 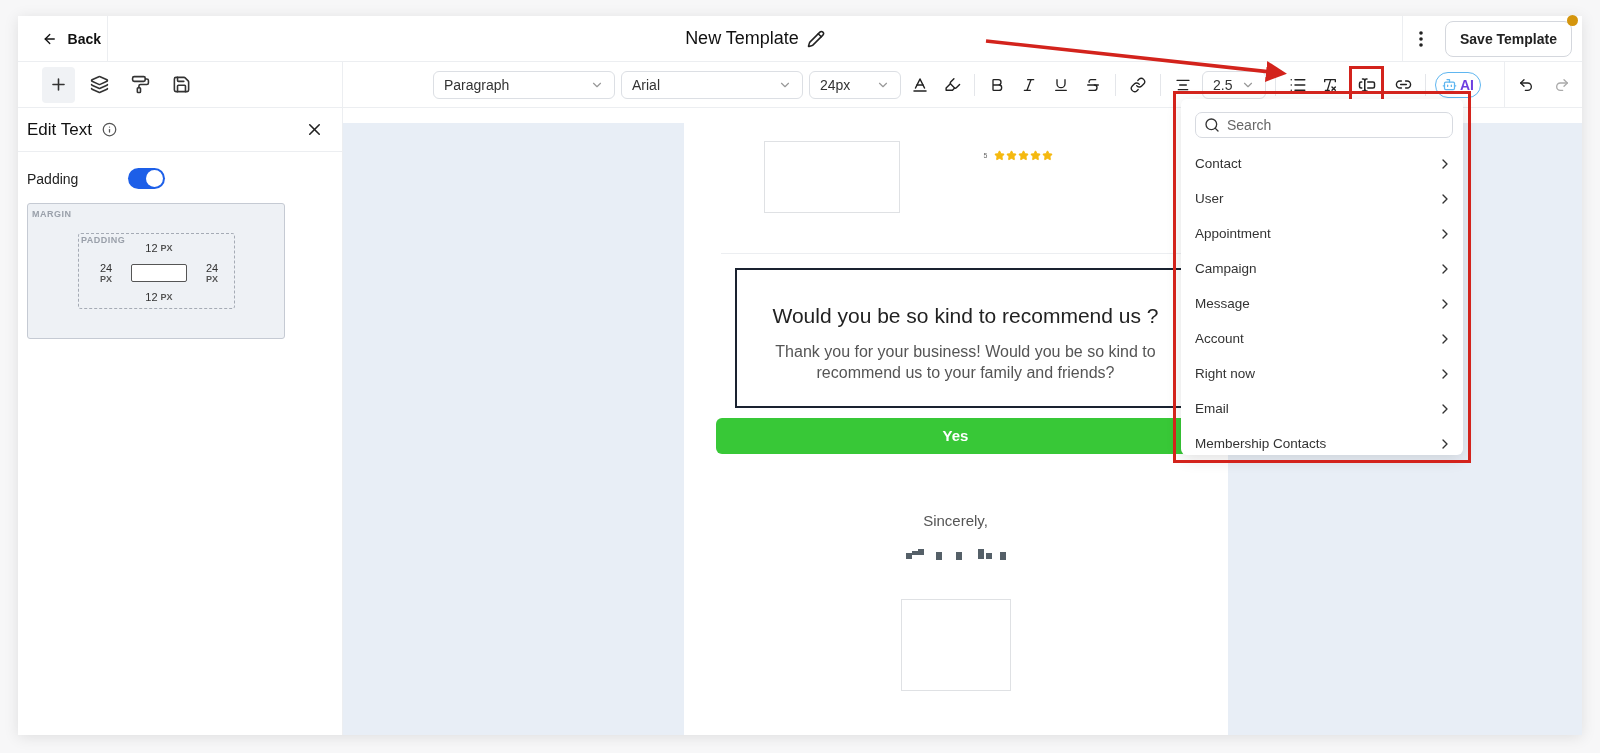 I want to click on padding-top-value: 12, so click(x=151, y=248).